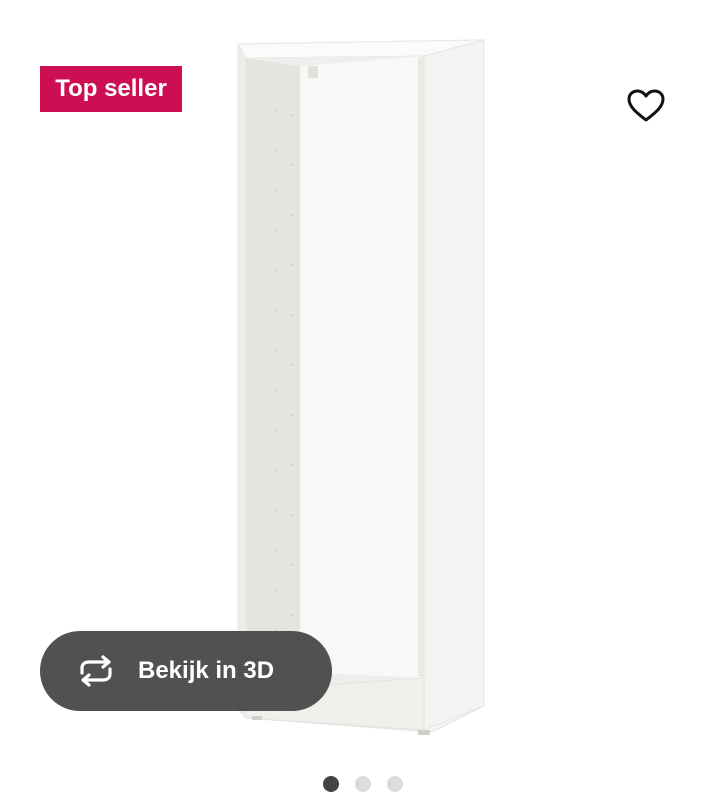  I want to click on wishlist-button, so click(646, 106).